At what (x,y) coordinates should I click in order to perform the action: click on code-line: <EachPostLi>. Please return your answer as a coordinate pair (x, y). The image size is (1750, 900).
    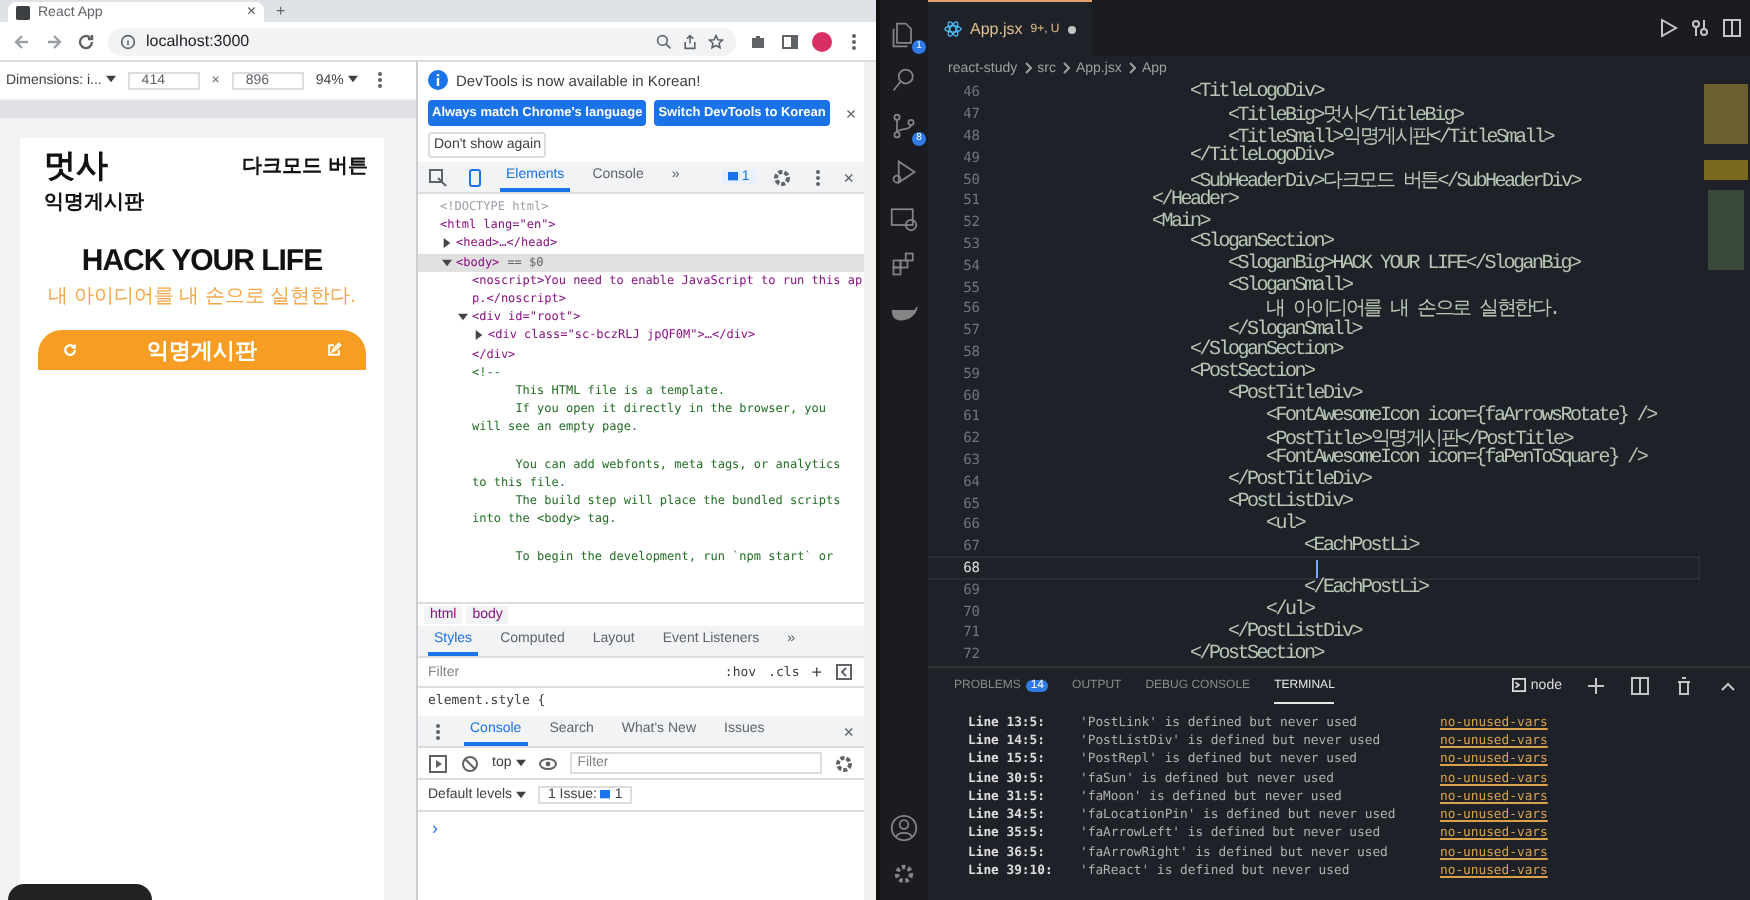
    Looking at the image, I should click on (1360, 546).